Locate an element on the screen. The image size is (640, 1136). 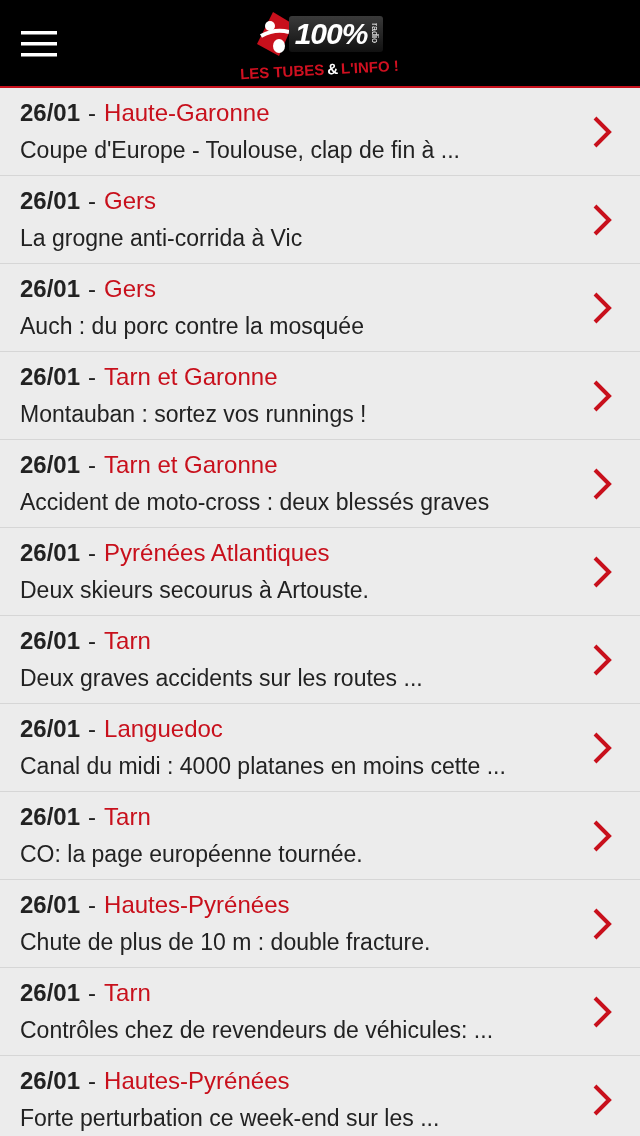
article-item: 26/01 - Tarn et Garonne Accident de moto-cross : deux blessés graves is located at coordinates (320, 484).